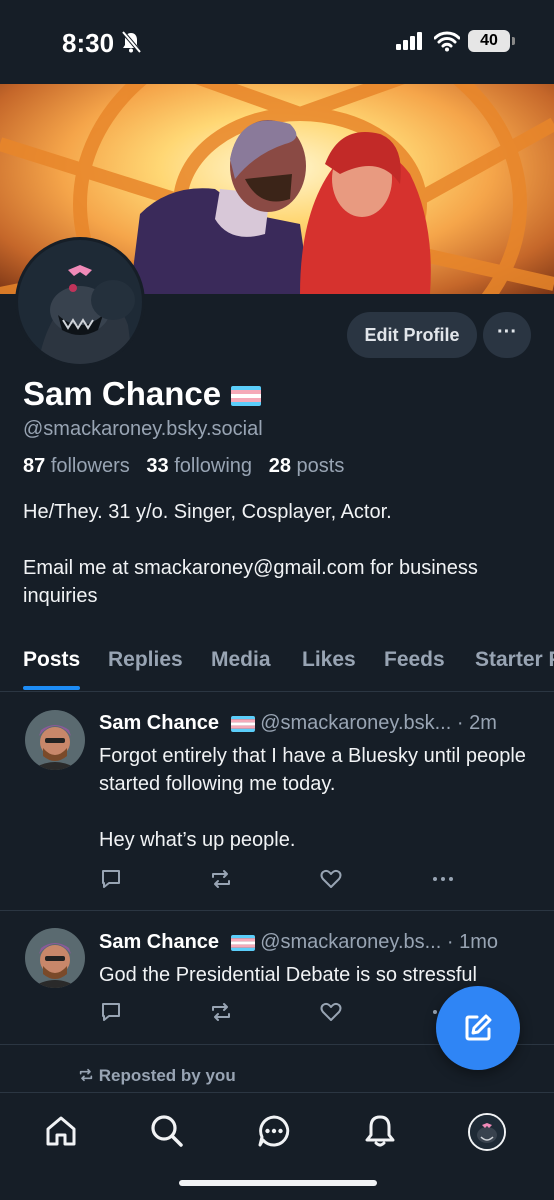  Describe the element at coordinates (412, 335) in the screenshot. I see `edit-profile-button: Edit Profile` at that location.